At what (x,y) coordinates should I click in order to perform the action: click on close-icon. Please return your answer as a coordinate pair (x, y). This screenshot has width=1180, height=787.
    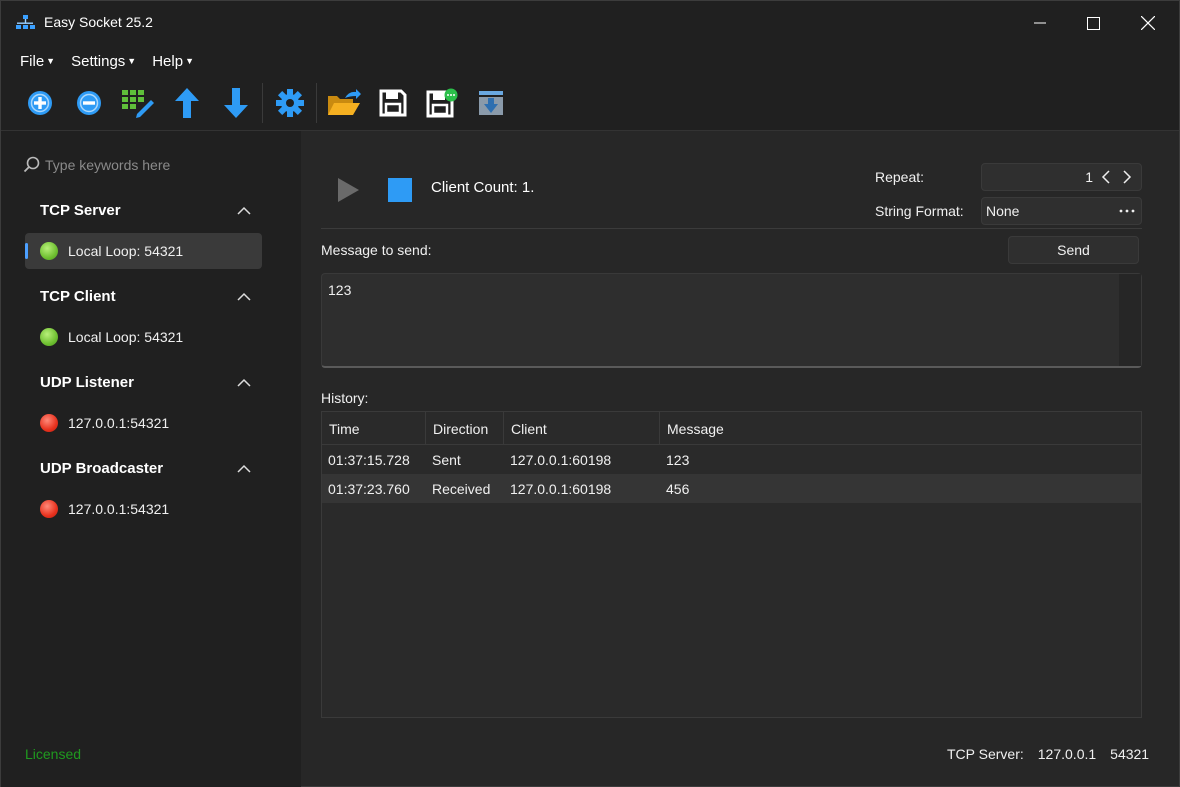
    Looking at the image, I should click on (1148, 23).